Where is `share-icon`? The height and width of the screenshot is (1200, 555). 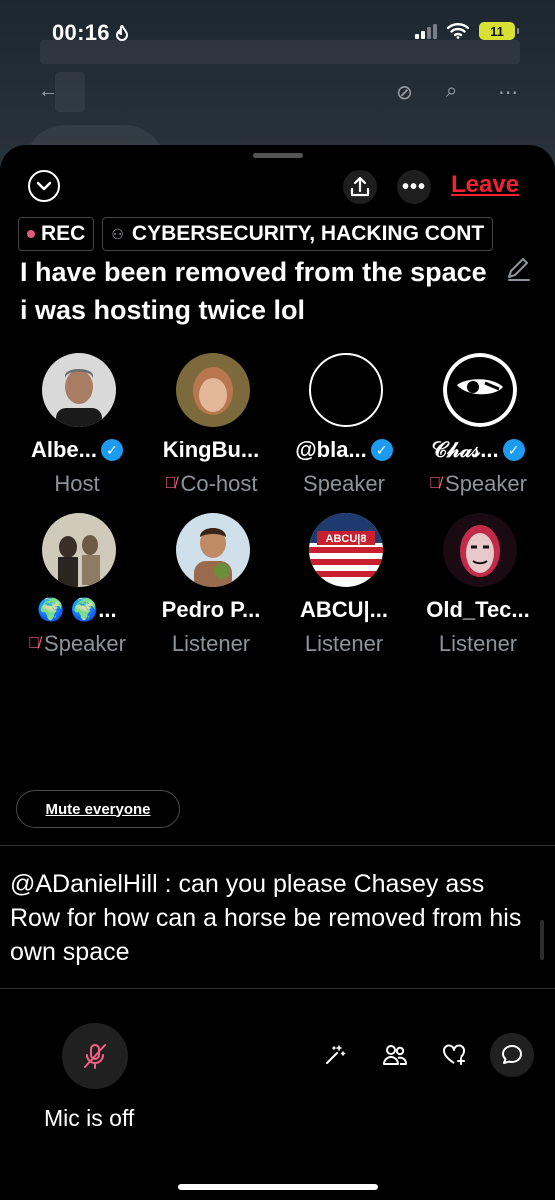 share-icon is located at coordinates (360, 186).